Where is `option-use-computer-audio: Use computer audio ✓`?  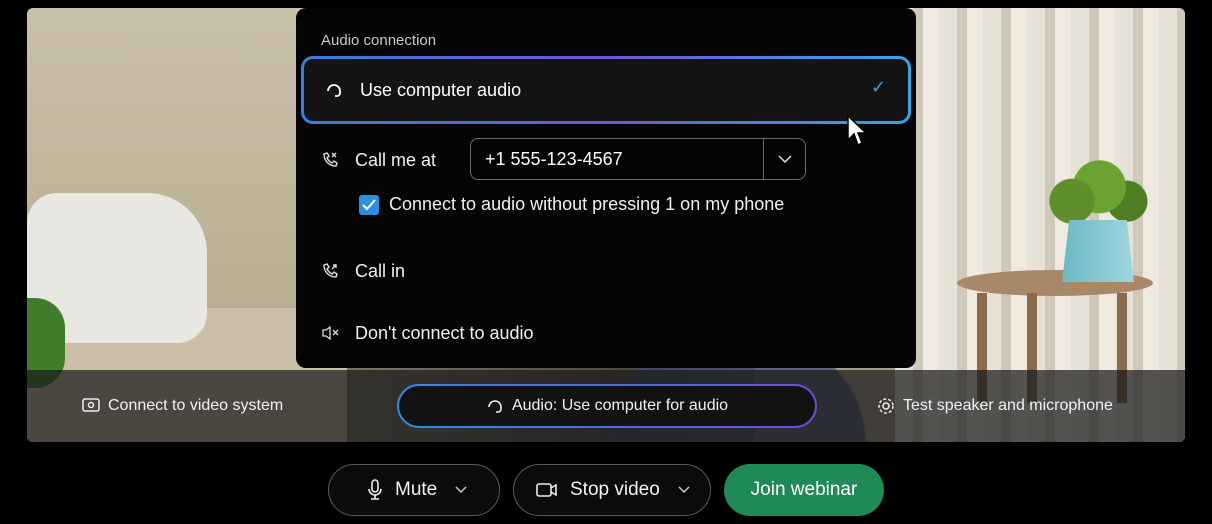
option-use-computer-audio: Use computer audio ✓ is located at coordinates (606, 90).